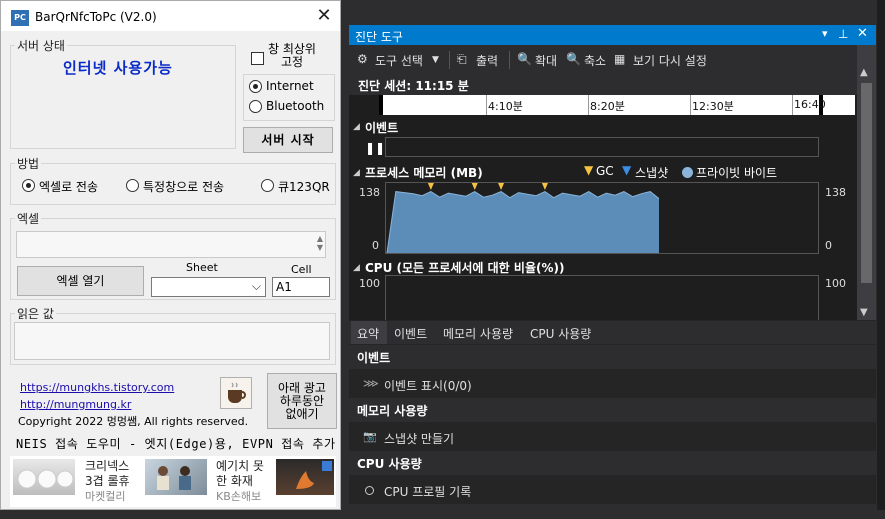  What do you see at coordinates (478, 333) in the screenshot?
I see `tab-memory-usage: 메모리 사용량` at bounding box center [478, 333].